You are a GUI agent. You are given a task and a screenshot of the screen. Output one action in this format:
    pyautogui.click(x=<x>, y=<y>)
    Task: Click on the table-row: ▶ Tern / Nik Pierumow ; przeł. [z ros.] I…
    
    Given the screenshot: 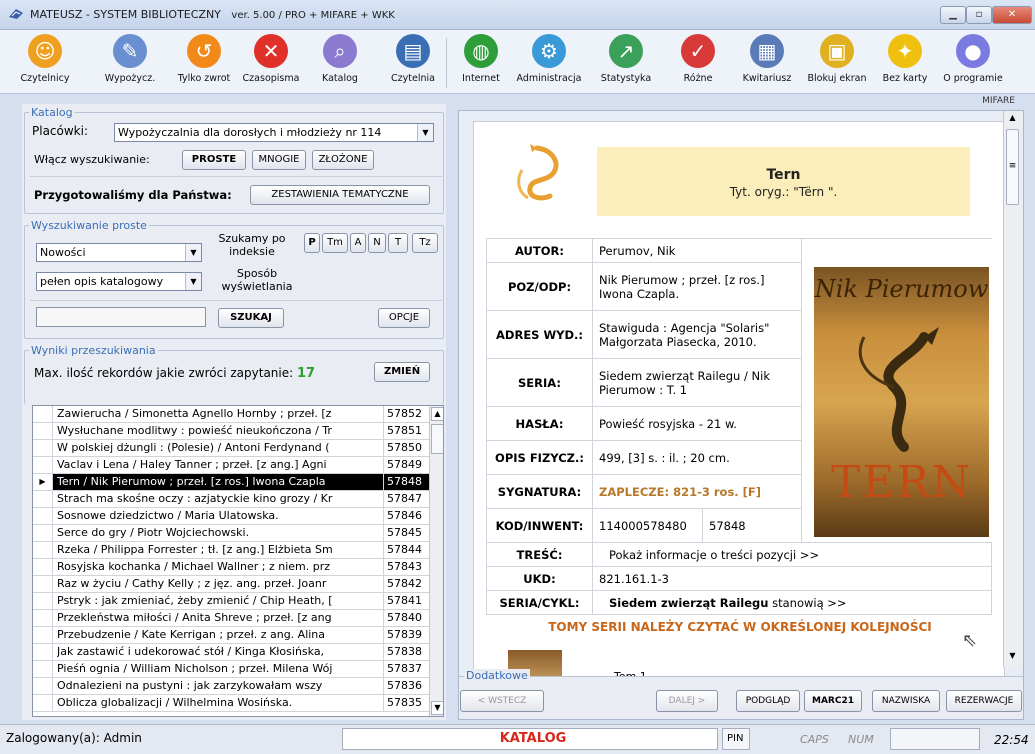 What is the action you would take?
    pyautogui.click(x=231, y=482)
    